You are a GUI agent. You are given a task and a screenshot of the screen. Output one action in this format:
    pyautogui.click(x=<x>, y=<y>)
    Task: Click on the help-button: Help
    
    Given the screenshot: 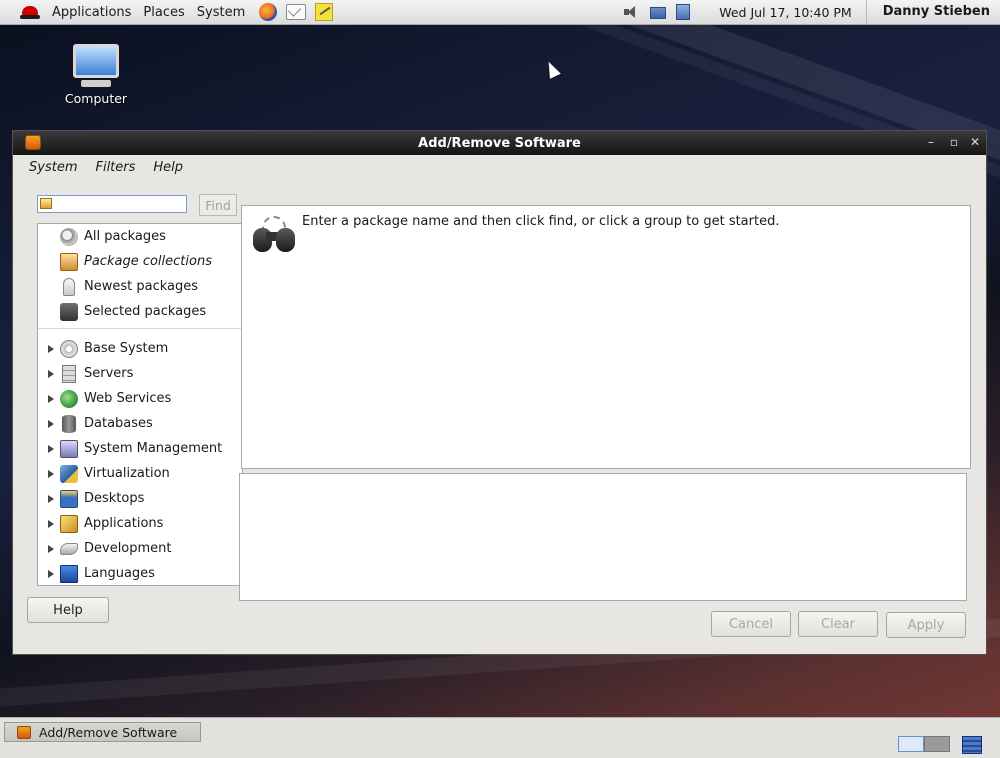 What is the action you would take?
    pyautogui.click(x=68, y=610)
    